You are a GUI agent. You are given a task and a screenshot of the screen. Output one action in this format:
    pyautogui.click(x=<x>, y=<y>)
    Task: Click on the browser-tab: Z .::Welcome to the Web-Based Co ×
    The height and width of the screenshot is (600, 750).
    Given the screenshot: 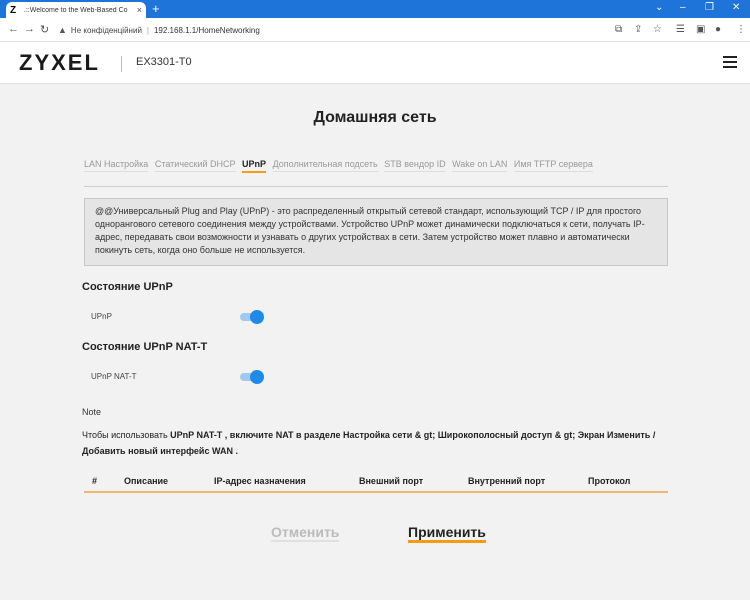 What is the action you would take?
    pyautogui.click(x=76, y=10)
    